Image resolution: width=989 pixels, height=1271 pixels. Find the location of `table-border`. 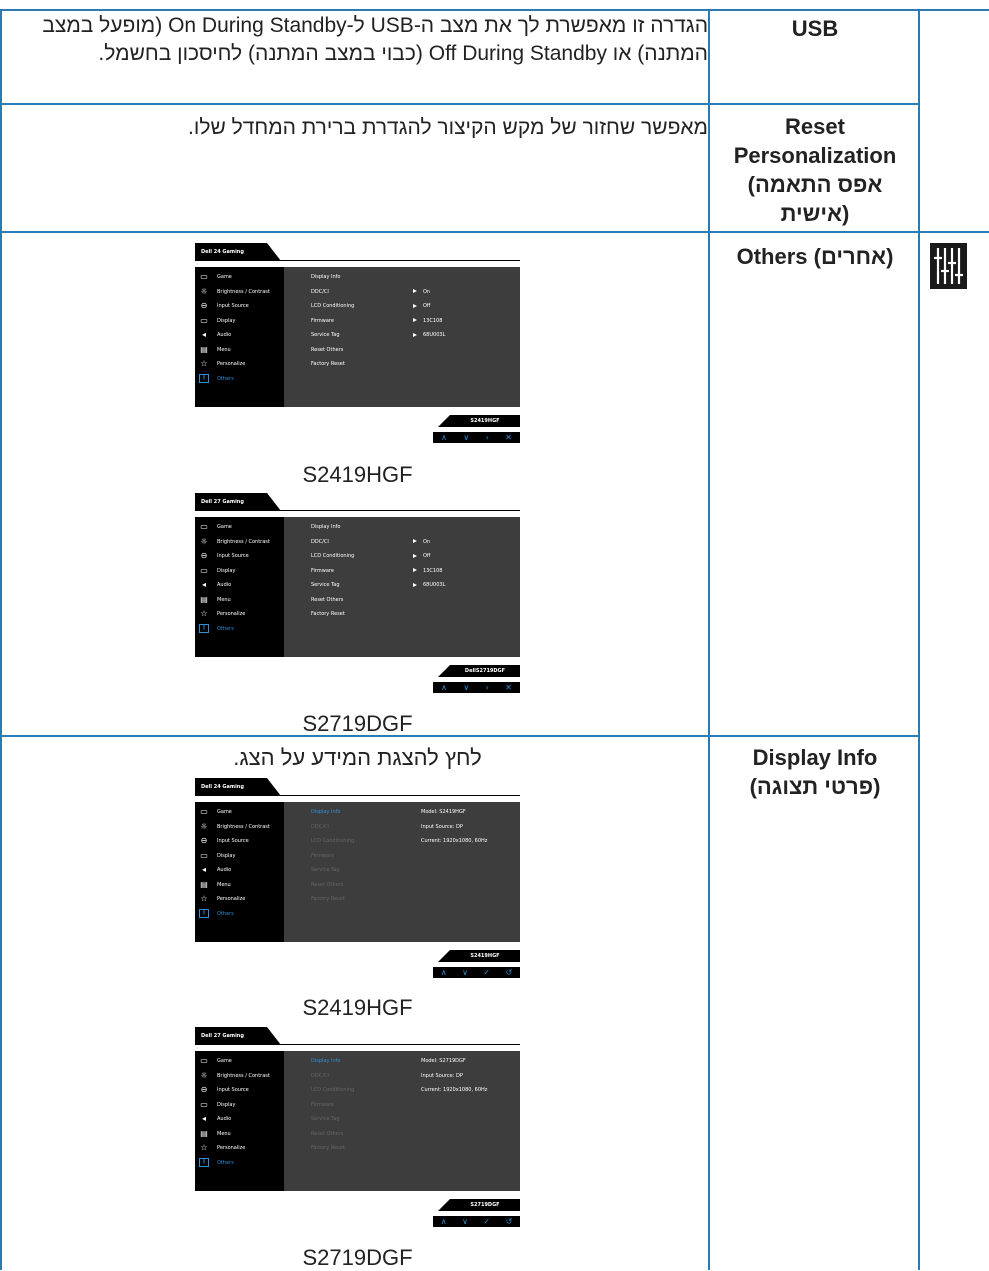

table-border is located at coordinates (1, 639).